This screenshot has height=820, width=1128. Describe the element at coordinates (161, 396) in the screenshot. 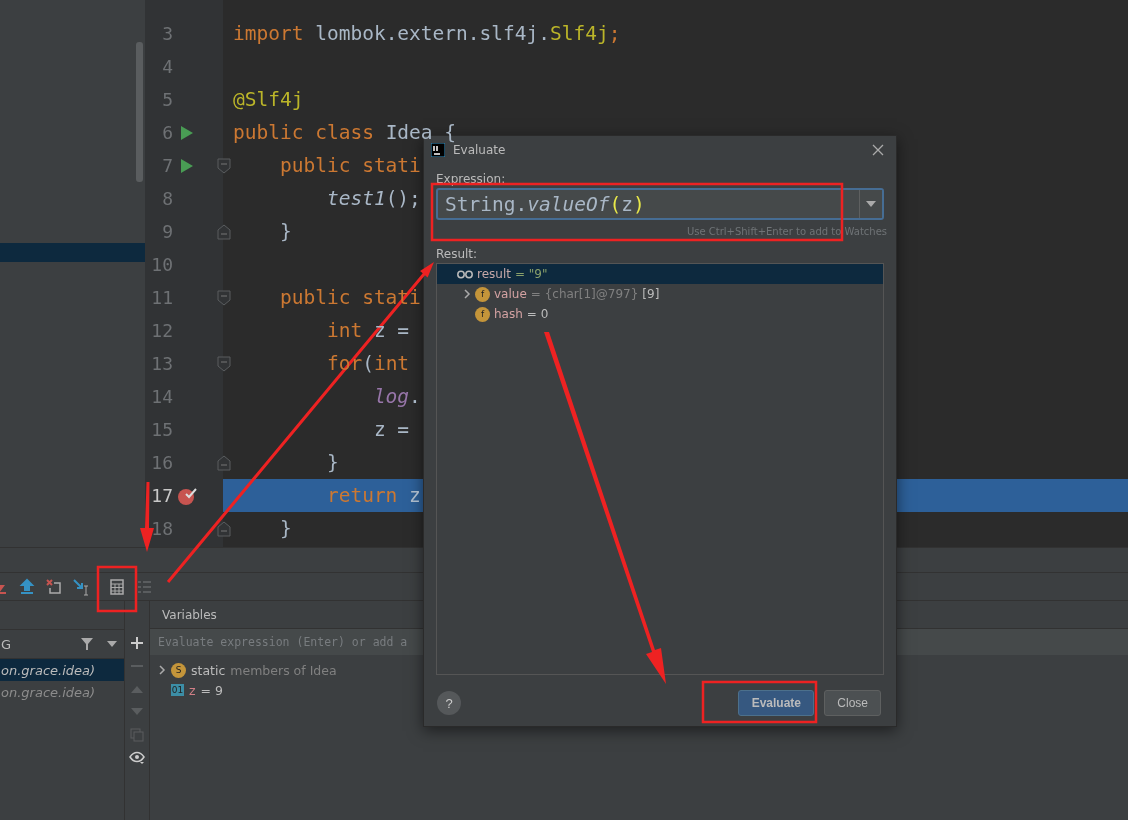

I see `line-number: 14` at that location.